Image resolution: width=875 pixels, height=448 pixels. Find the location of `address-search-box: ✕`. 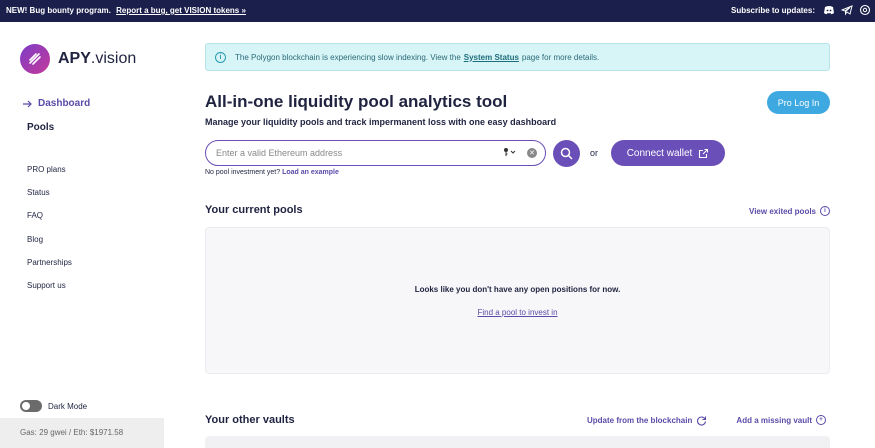

address-search-box: ✕ is located at coordinates (375, 153).